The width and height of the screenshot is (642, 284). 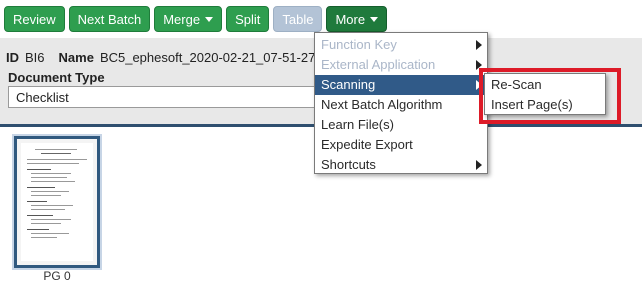 I want to click on menu-item-external-application: External Application, so click(x=401, y=65).